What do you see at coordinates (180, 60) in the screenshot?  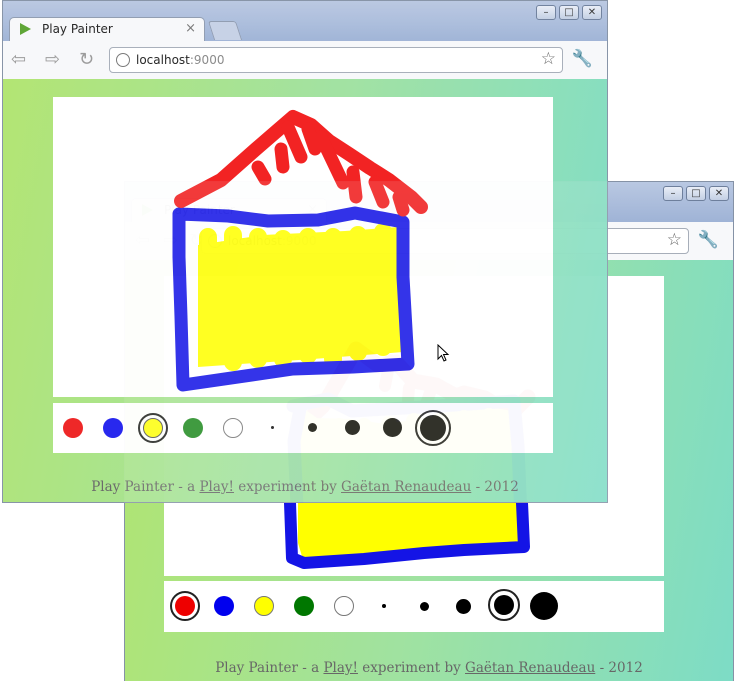 I see `url-text: localhost:9000` at bounding box center [180, 60].